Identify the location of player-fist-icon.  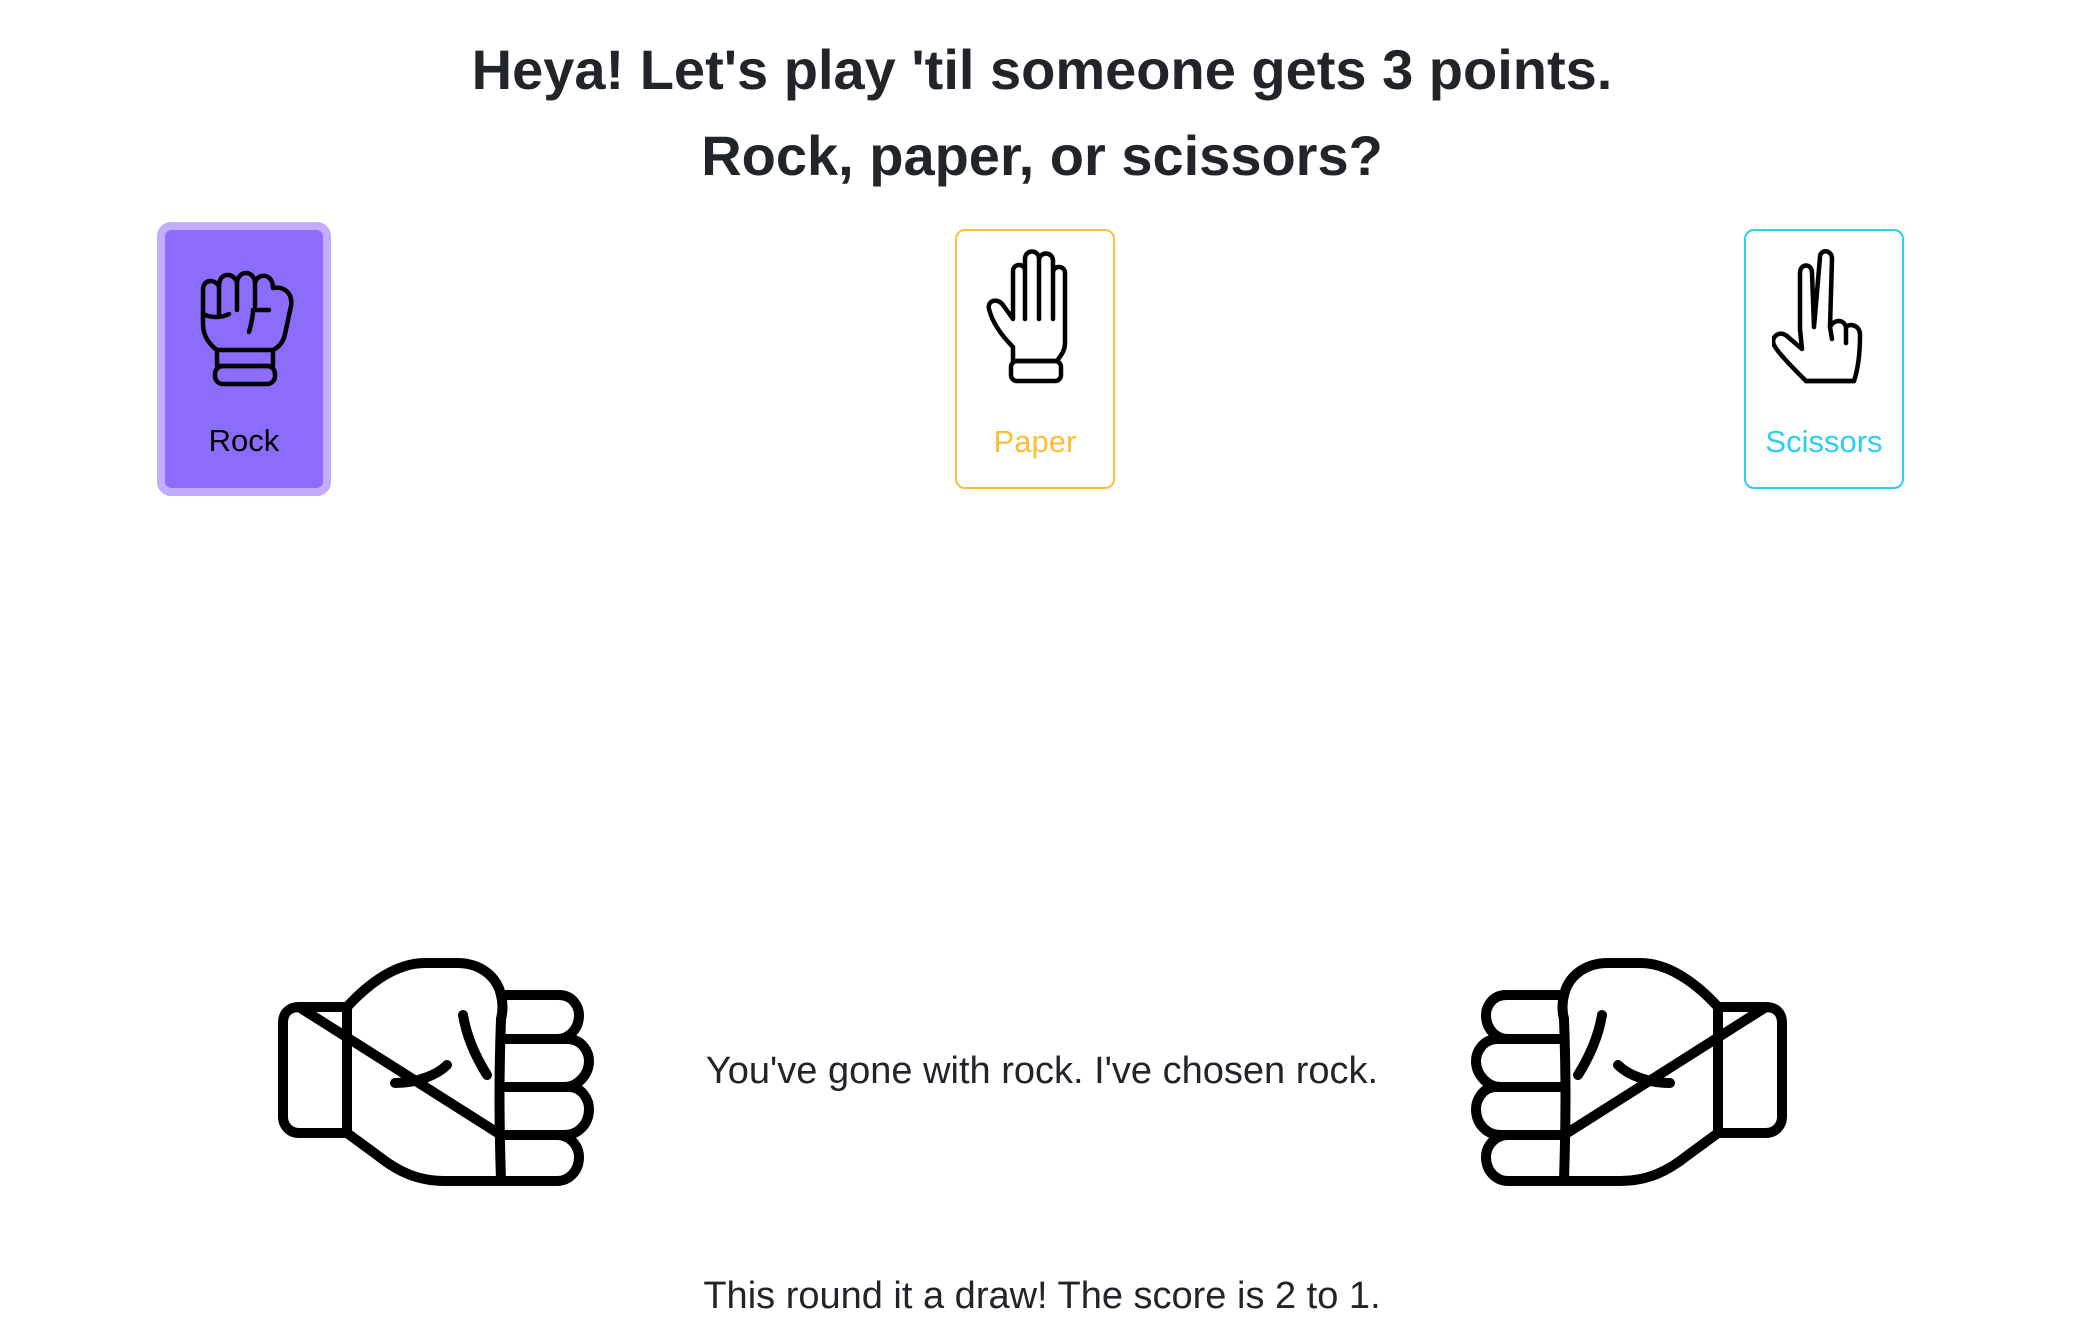
(436, 1072).